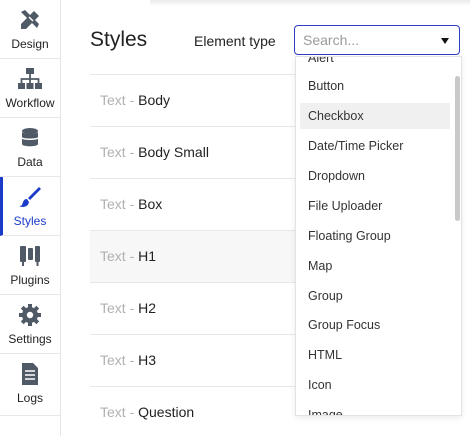 This screenshot has height=438, width=470. What do you see at coordinates (195, 204) in the screenshot?
I see `style-row: Text - Box` at bounding box center [195, 204].